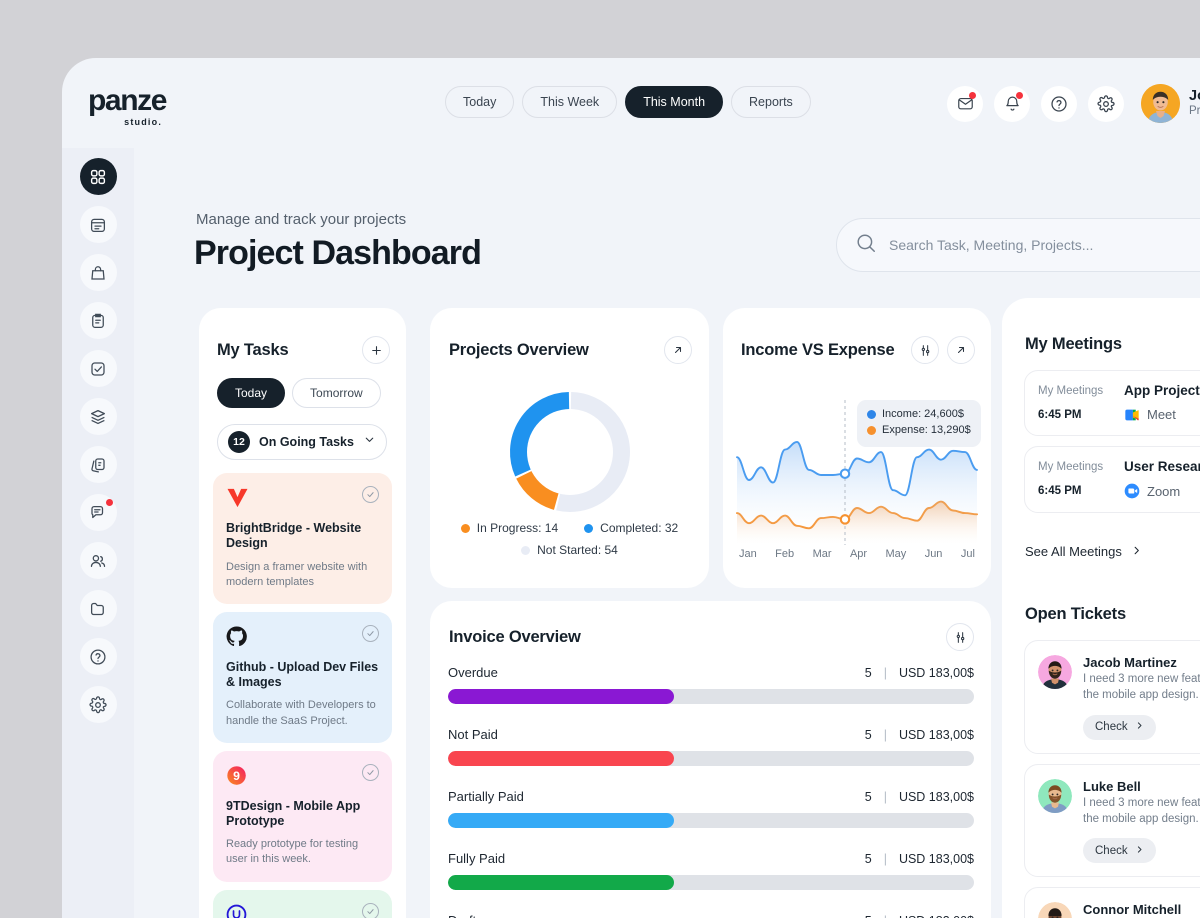 The image size is (1200, 918). What do you see at coordinates (1044, 245) in the screenshot?
I see `search-input` at bounding box center [1044, 245].